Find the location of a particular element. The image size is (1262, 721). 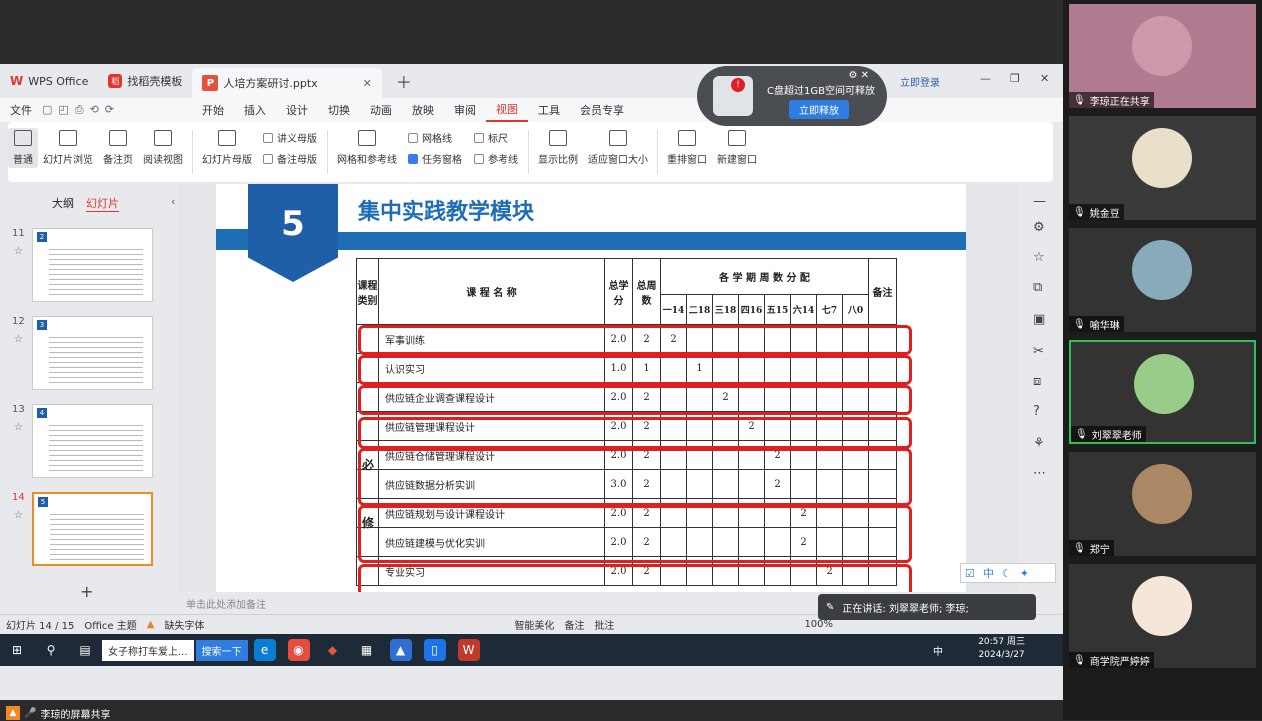

header-term-distribution: 各 学 期 周 数 分 配 is located at coordinates (764, 276).